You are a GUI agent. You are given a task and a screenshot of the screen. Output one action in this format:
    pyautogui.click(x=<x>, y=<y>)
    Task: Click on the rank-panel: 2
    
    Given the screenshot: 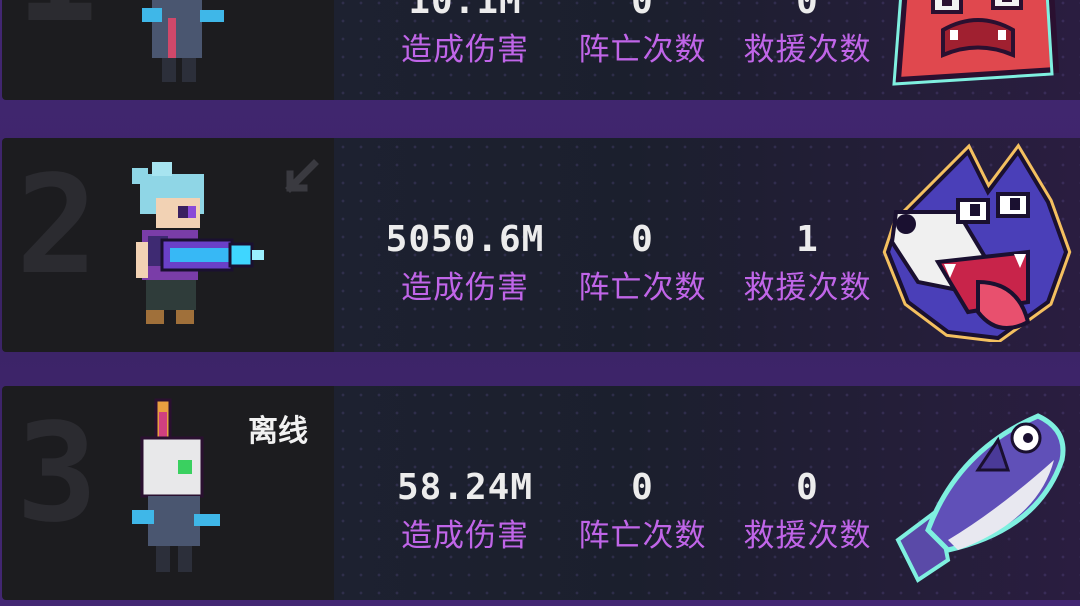 What is the action you would take?
    pyautogui.click(x=168, y=245)
    